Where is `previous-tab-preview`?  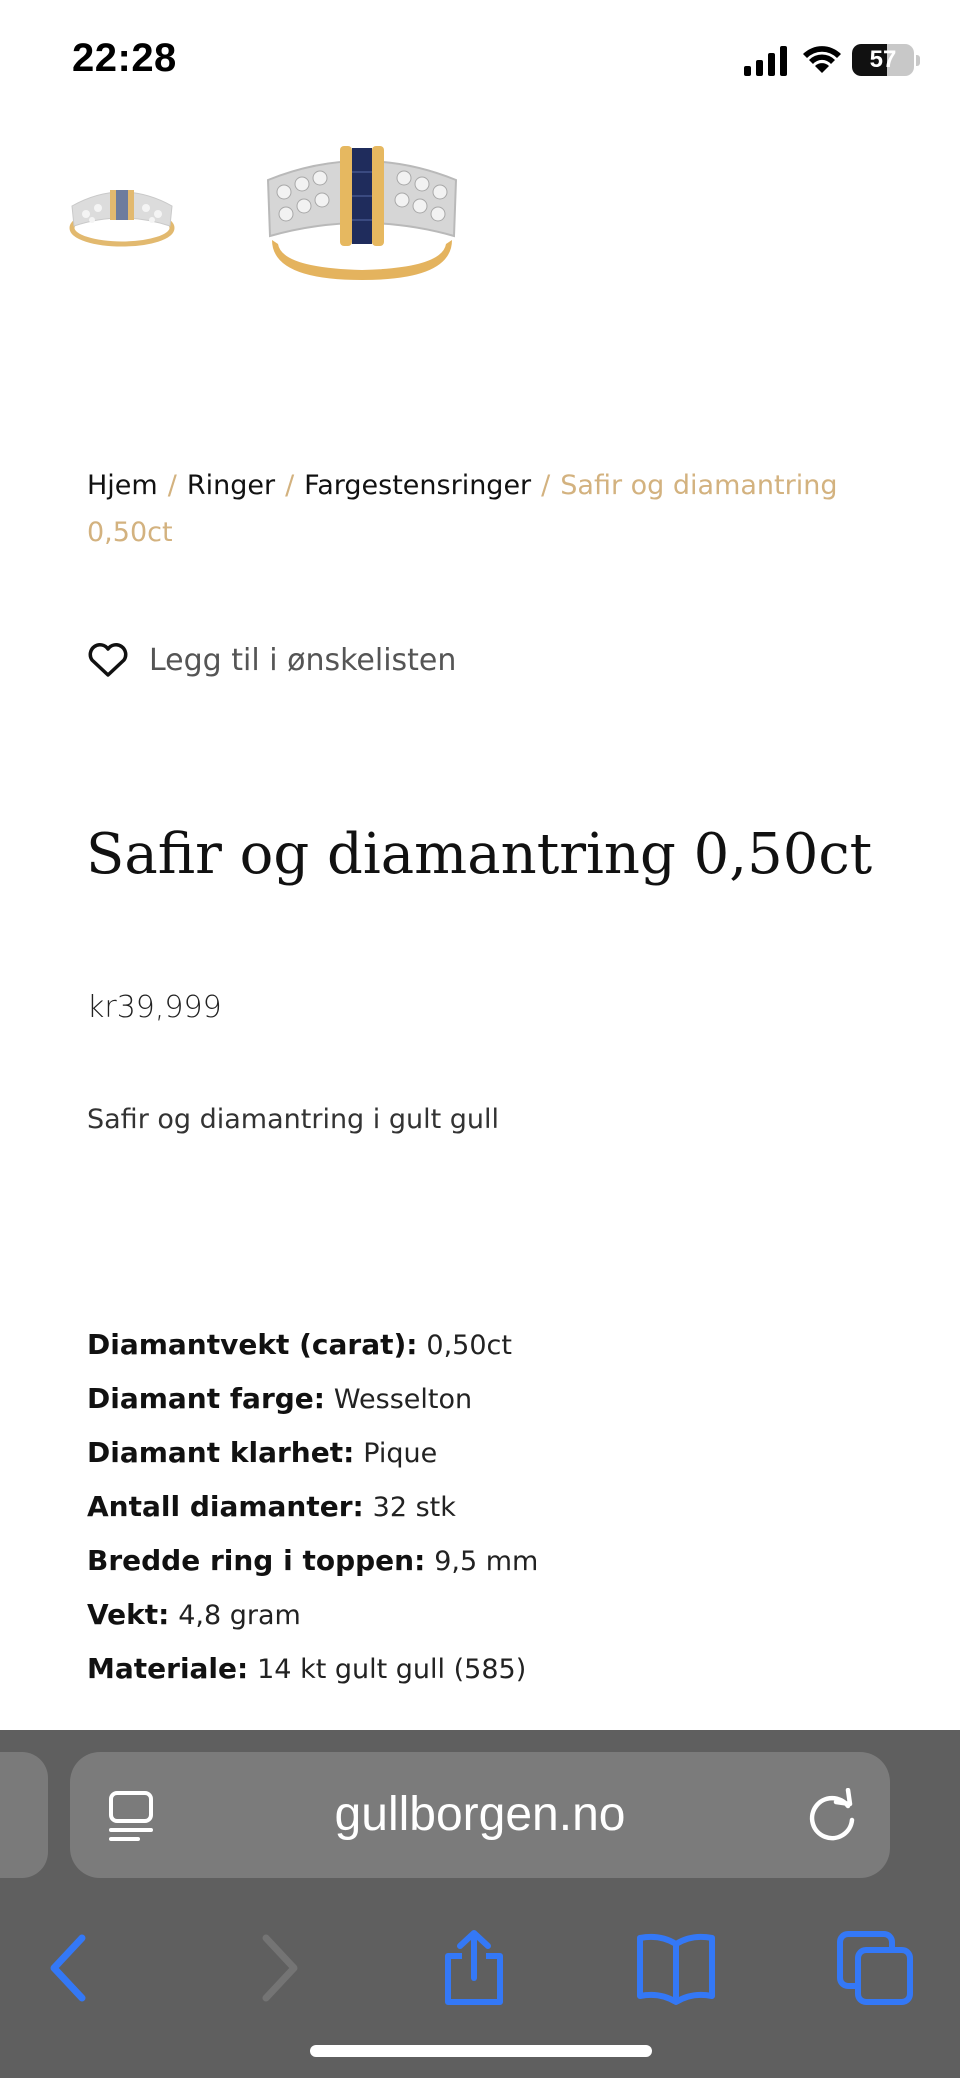 previous-tab-preview is located at coordinates (24, 1815).